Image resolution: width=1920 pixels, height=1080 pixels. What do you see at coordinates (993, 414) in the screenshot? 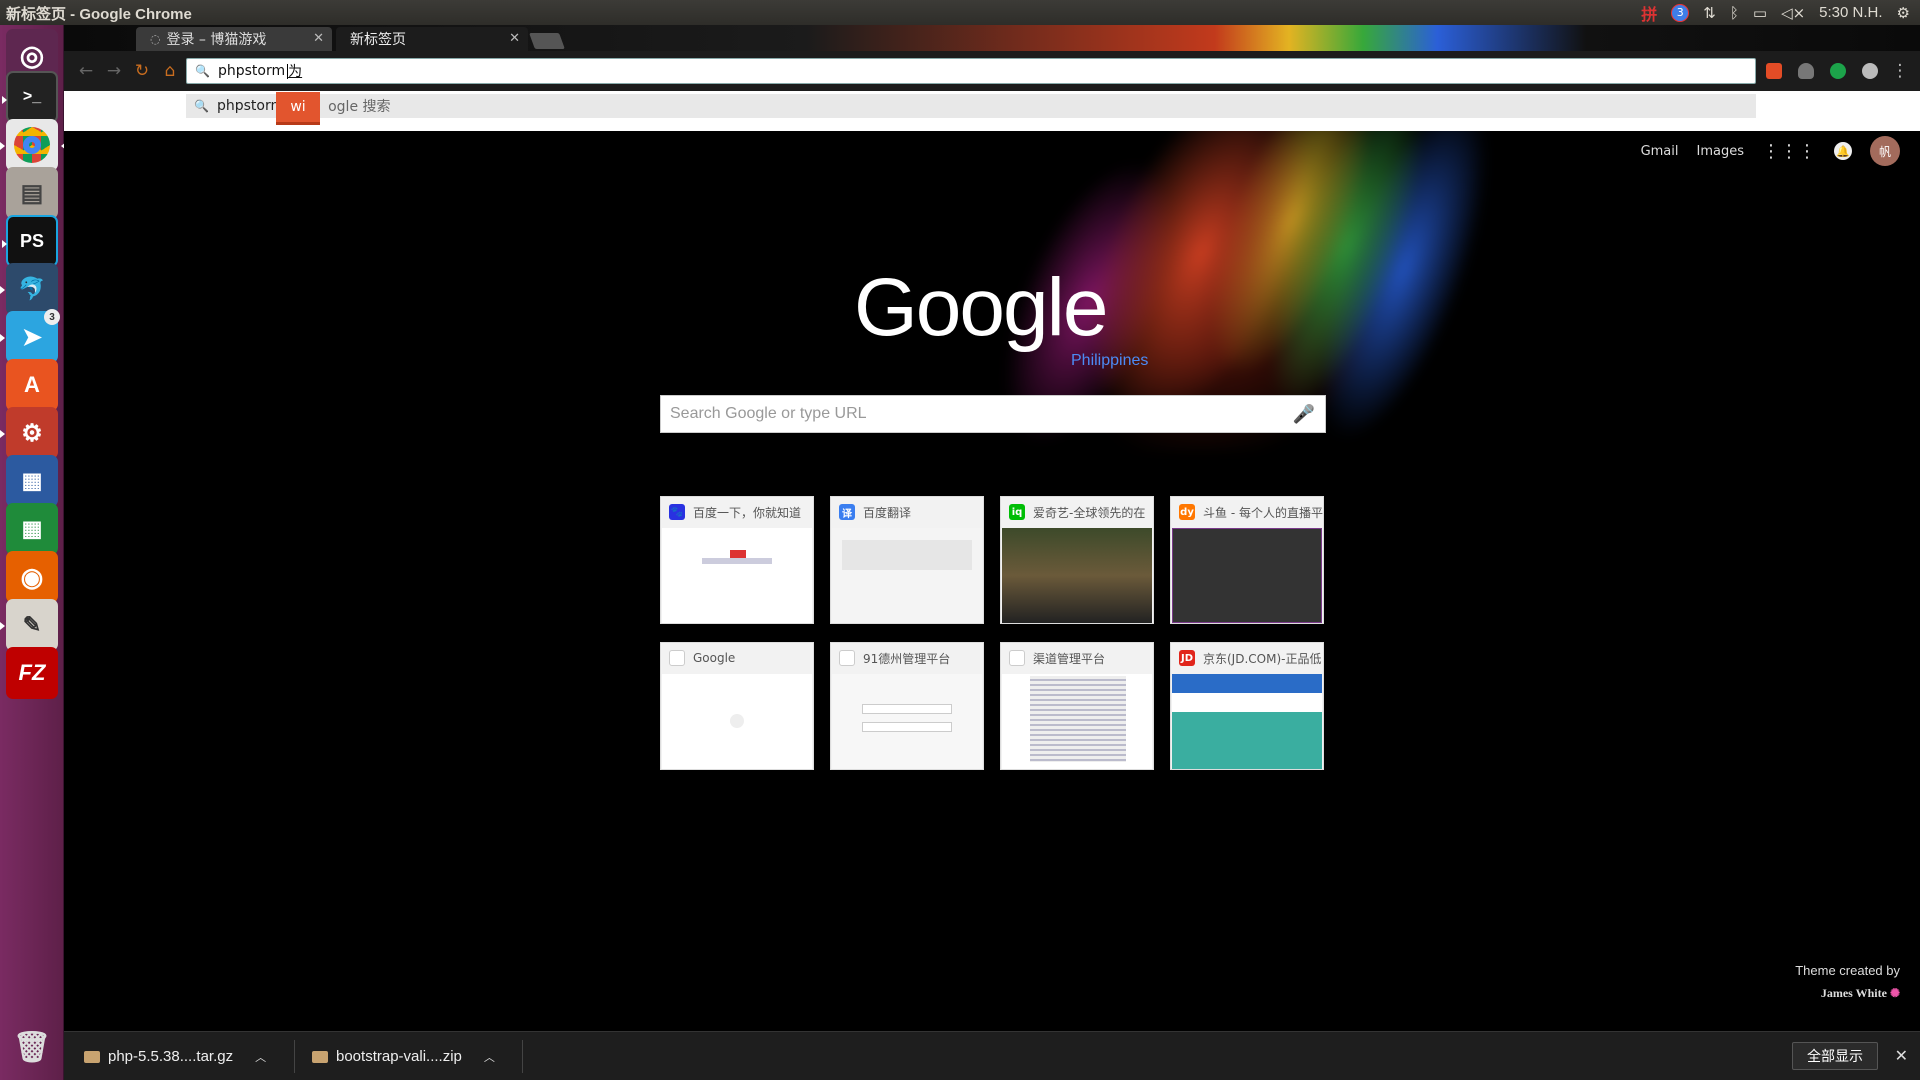
I see `ntp-search-box: Search Google or type URL 🎤` at bounding box center [993, 414].